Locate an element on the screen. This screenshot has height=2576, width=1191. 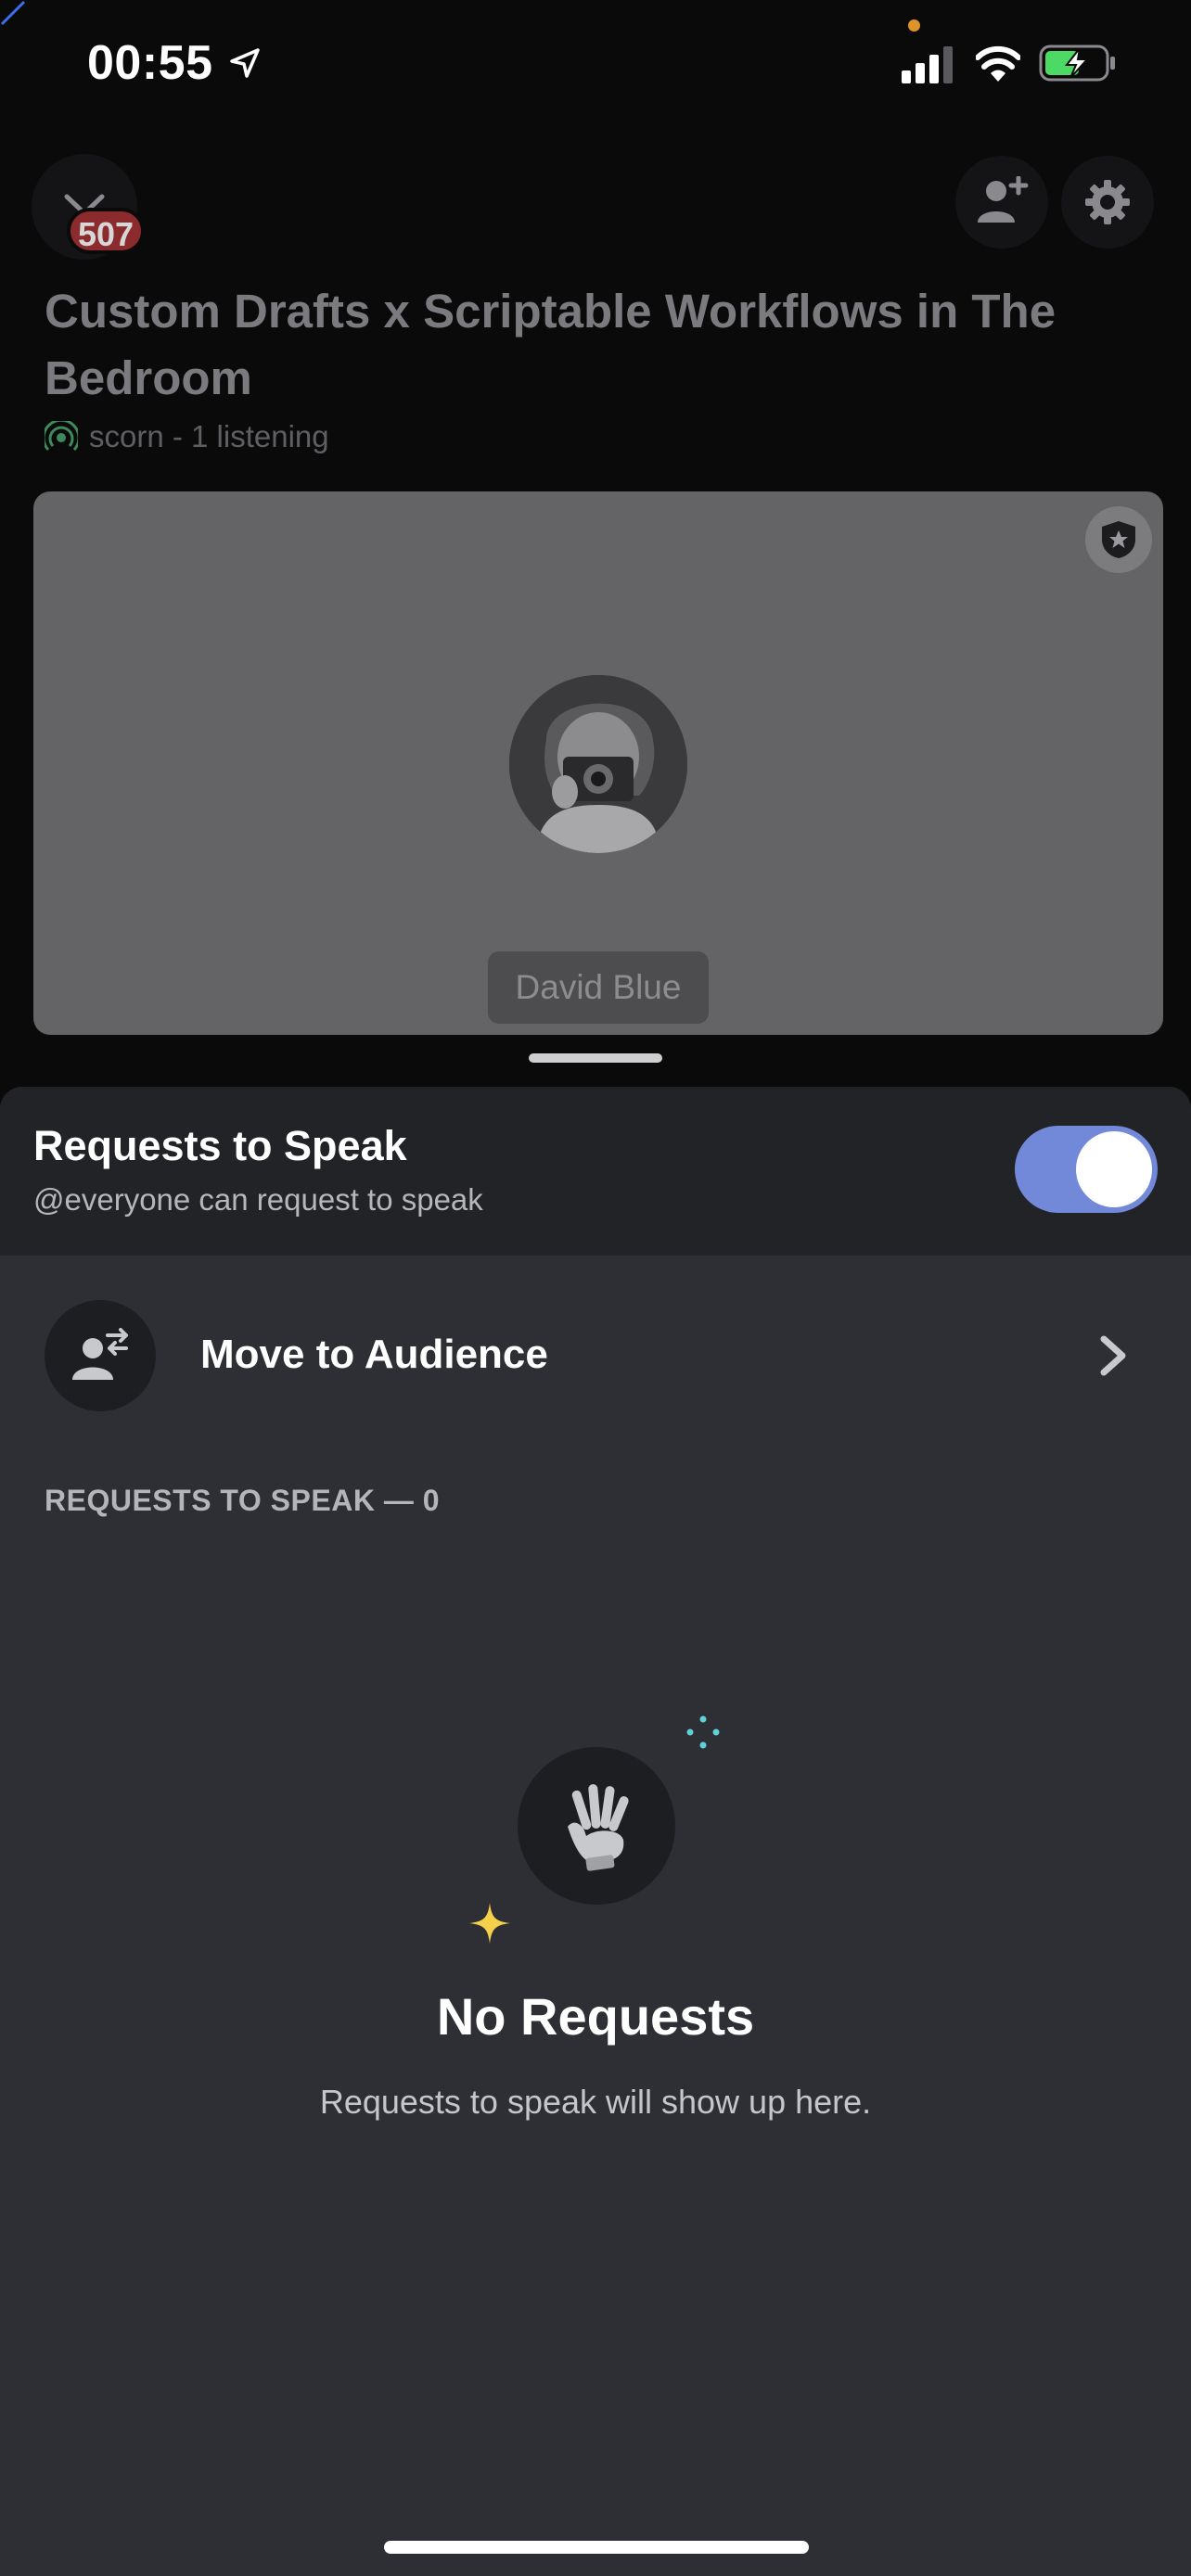
shield-star-icon is located at coordinates (1118, 539).